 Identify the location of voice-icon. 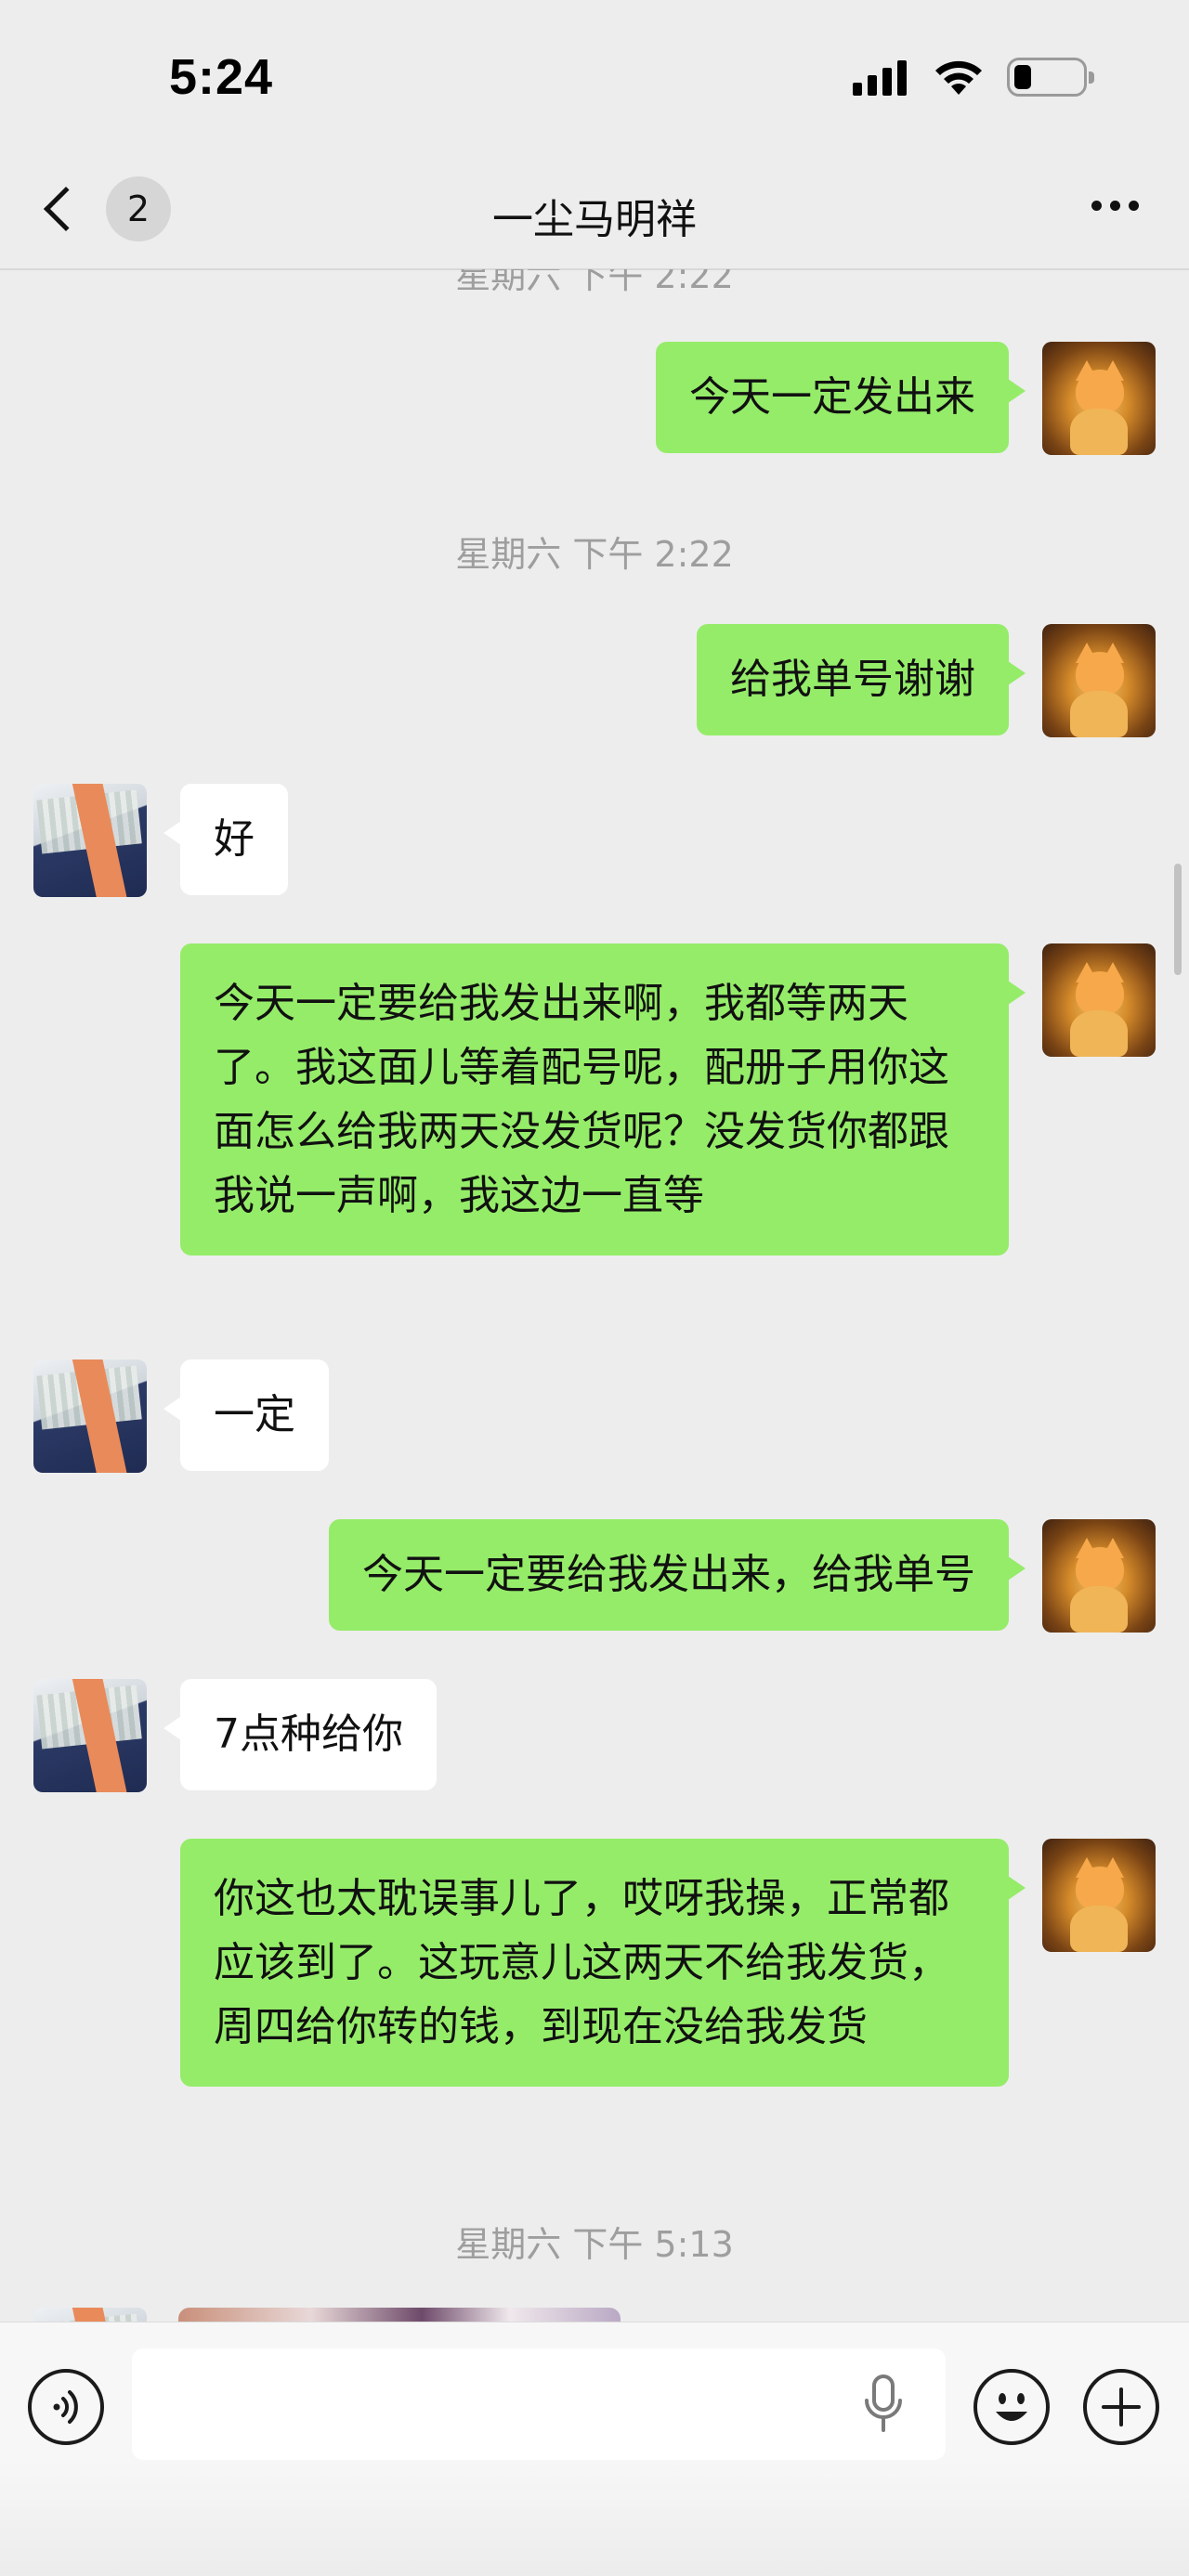
(65, 2407).